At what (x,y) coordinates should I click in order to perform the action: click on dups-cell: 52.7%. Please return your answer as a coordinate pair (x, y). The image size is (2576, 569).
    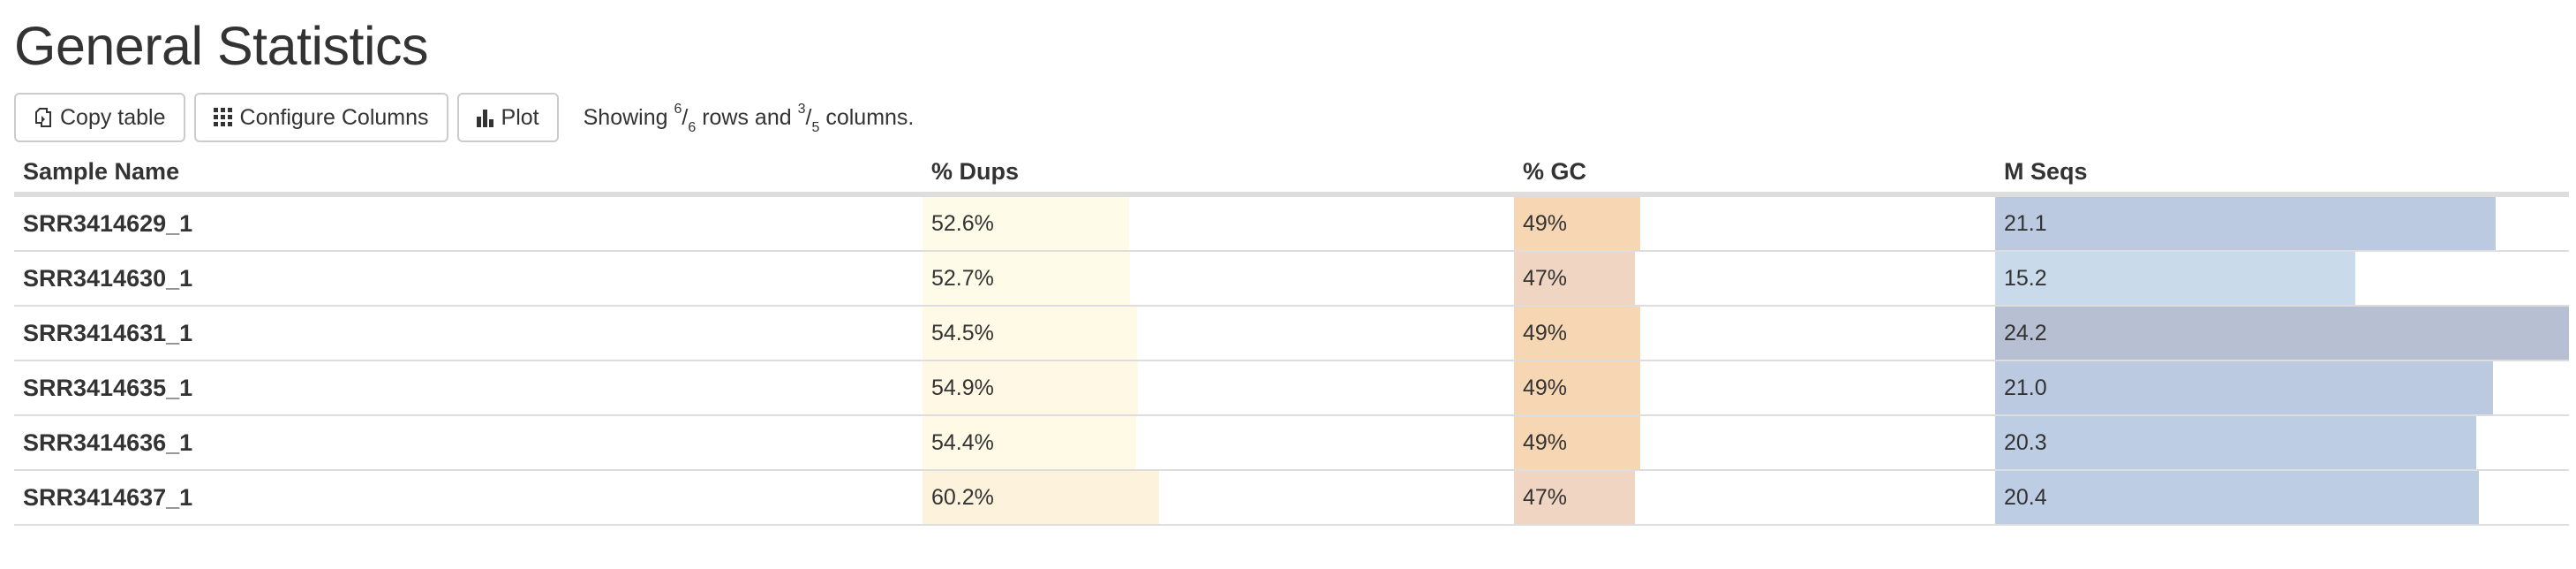
    Looking at the image, I should click on (1219, 279).